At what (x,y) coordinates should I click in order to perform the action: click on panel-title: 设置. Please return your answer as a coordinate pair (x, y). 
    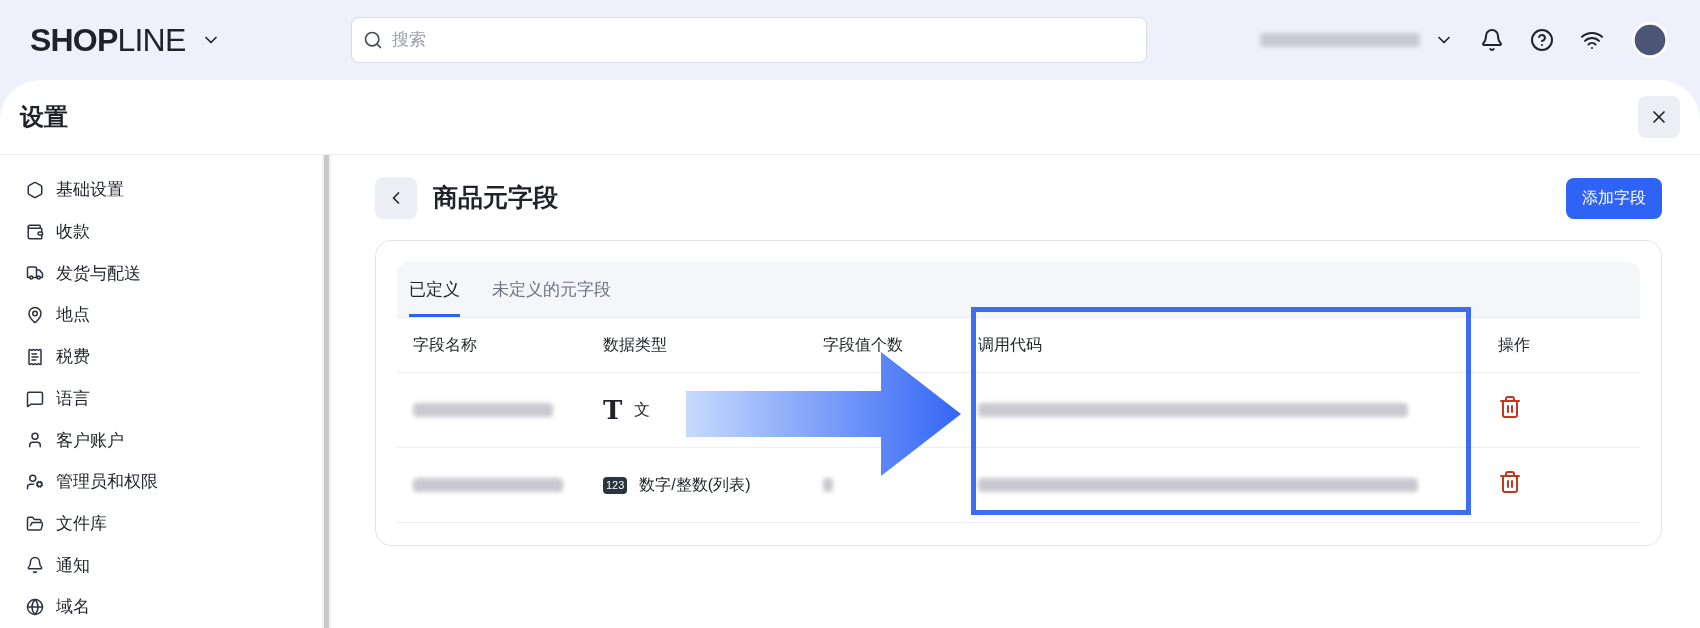
    Looking at the image, I should click on (44, 117).